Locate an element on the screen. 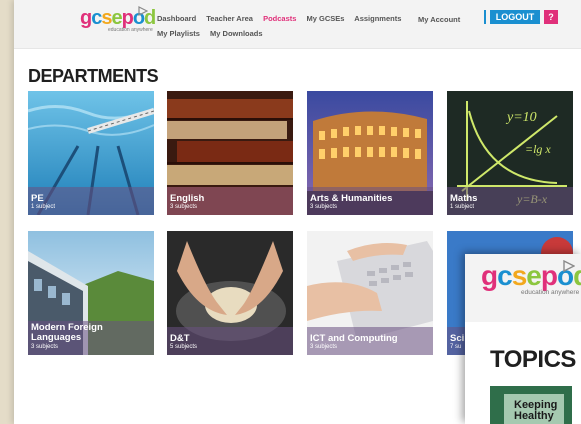 This screenshot has height=424, width=581. my-account-link: My Account is located at coordinates (439, 19).